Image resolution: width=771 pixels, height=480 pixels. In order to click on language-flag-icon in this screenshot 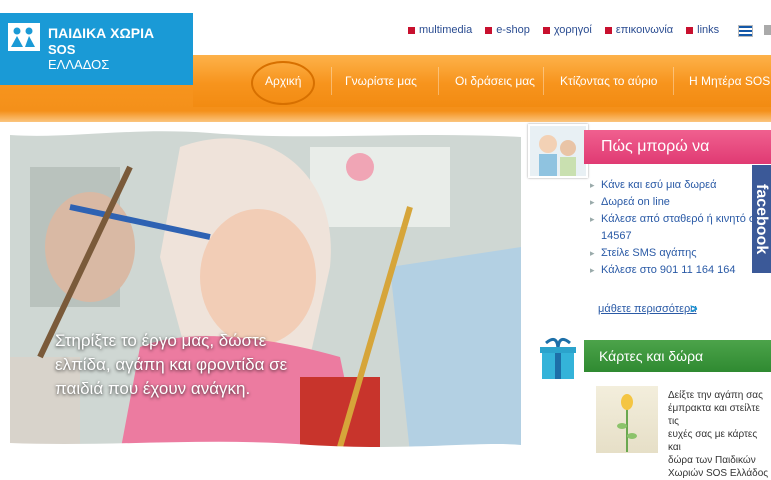, I will do `click(767, 30)`.